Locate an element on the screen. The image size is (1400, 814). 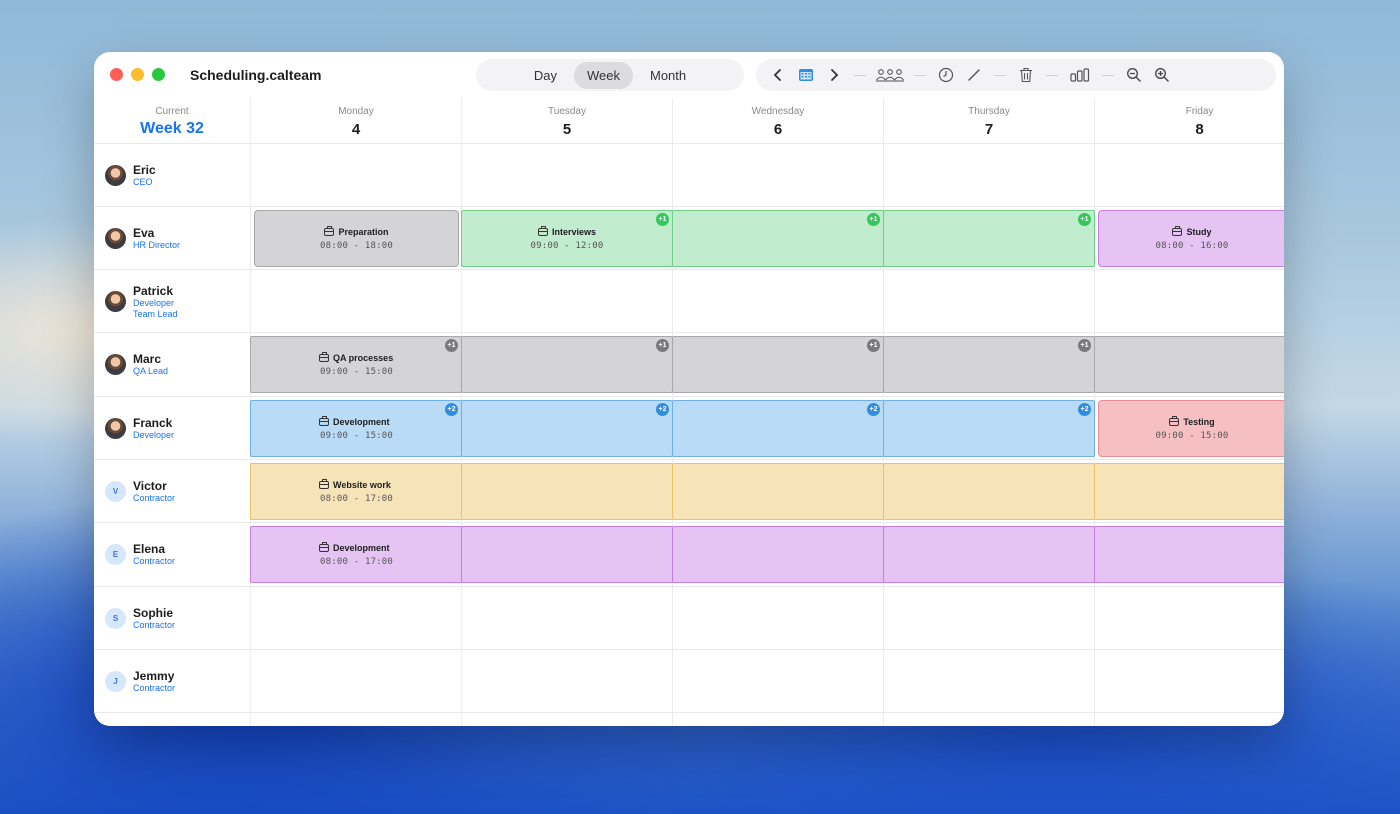
view-month-button: Month is located at coordinates (668, 75).